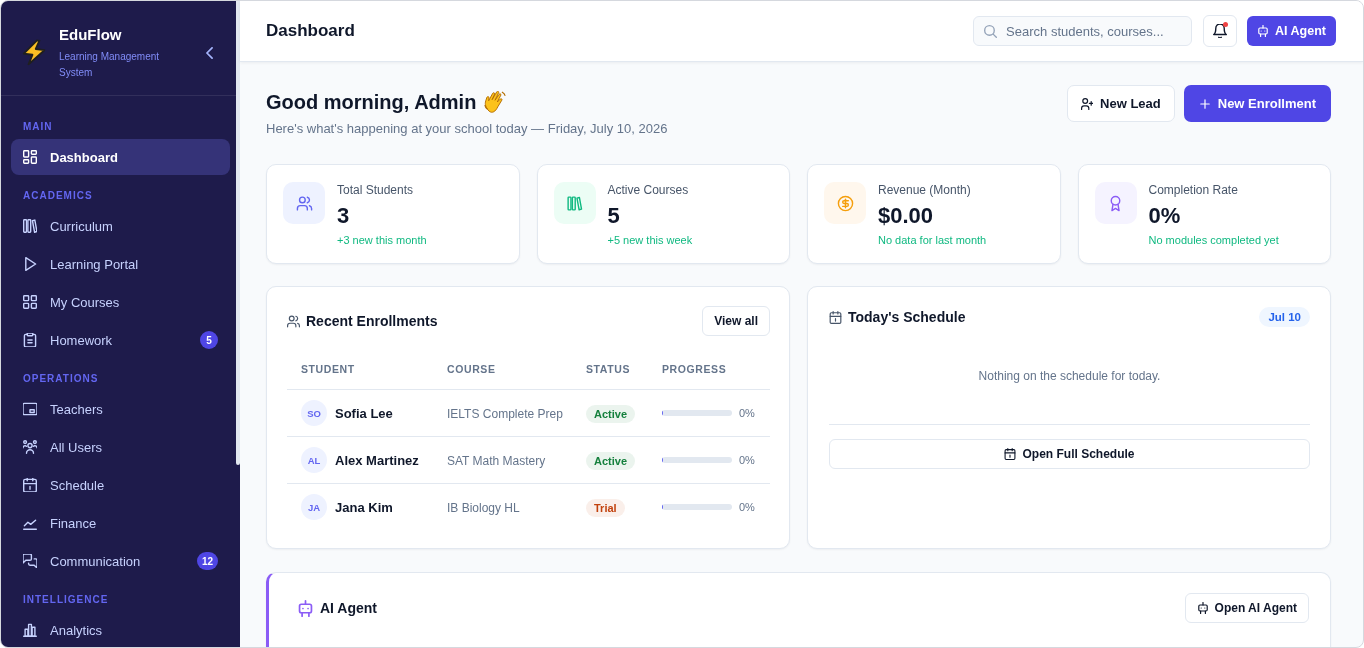  I want to click on action-button: New Enrollment, so click(1257, 103).